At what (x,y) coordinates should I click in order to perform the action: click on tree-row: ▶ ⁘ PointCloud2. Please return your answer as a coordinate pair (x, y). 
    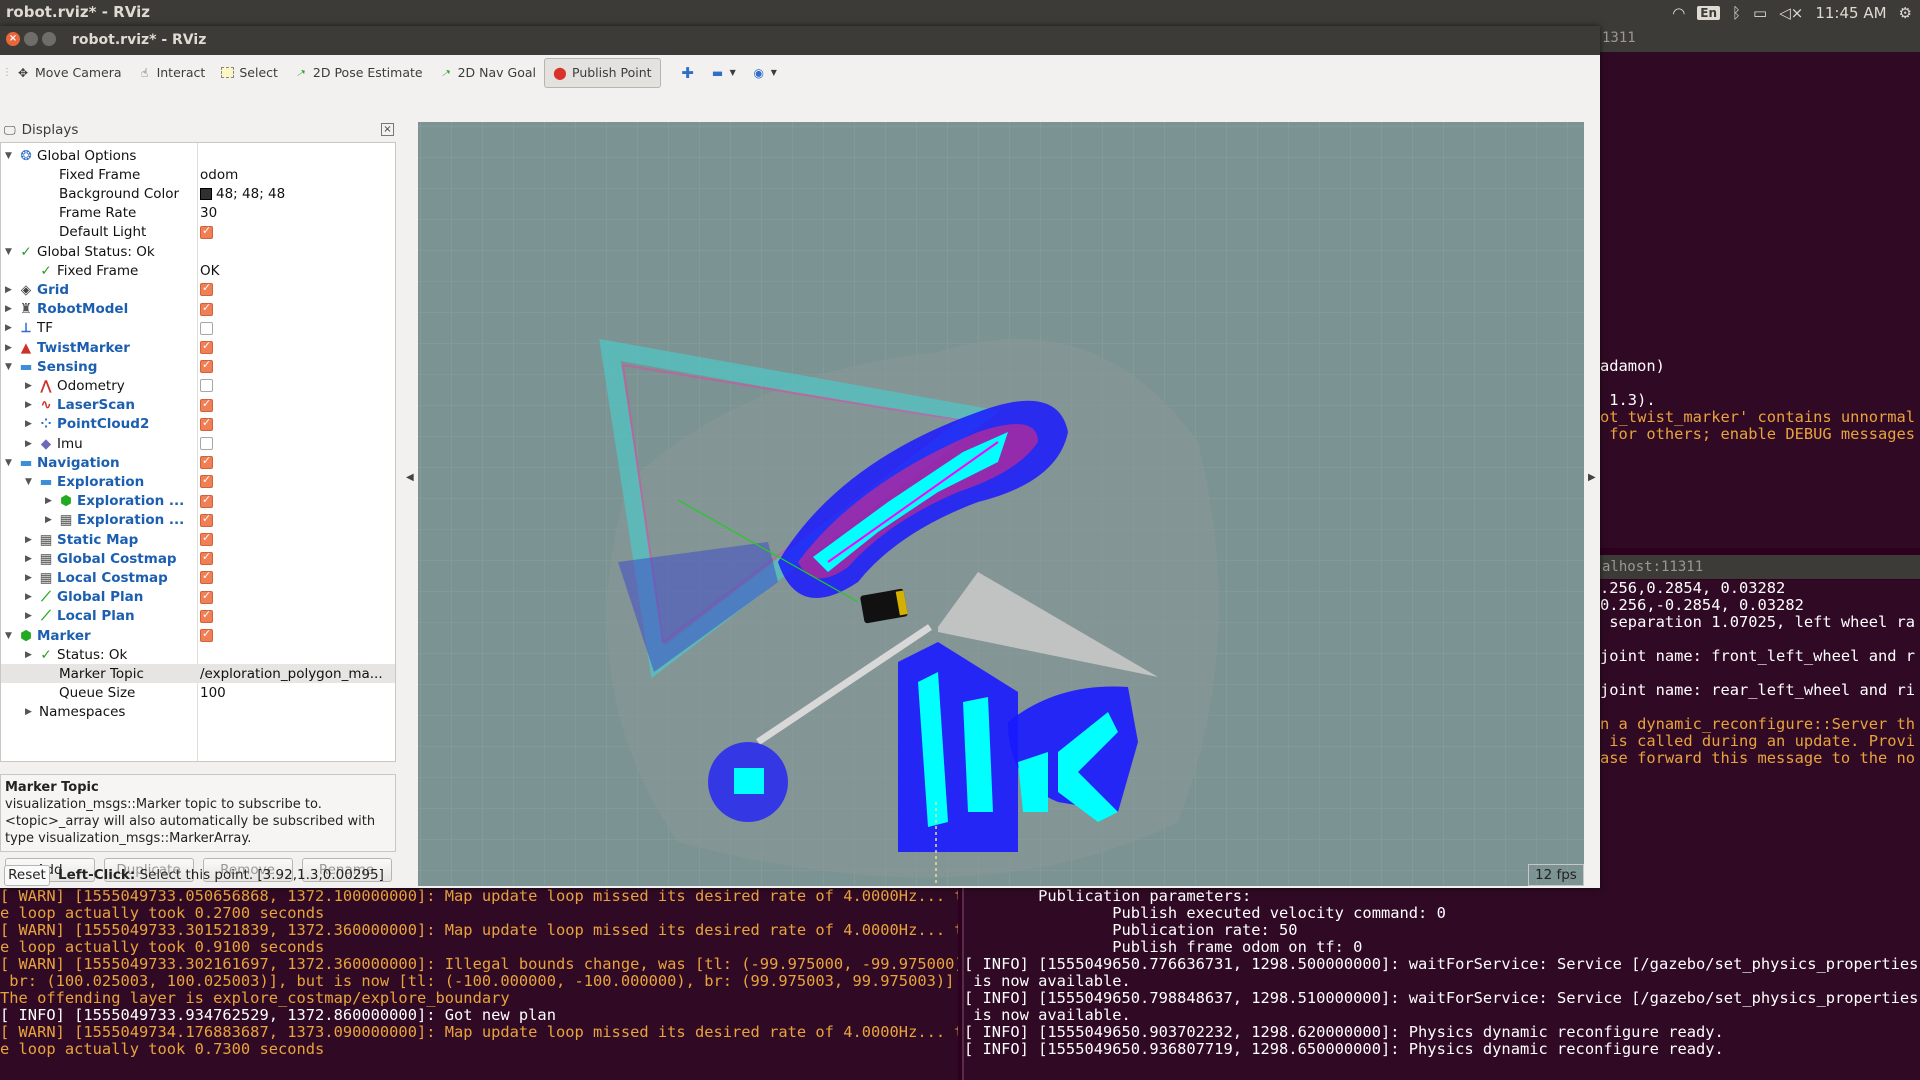
    Looking at the image, I should click on (198, 424).